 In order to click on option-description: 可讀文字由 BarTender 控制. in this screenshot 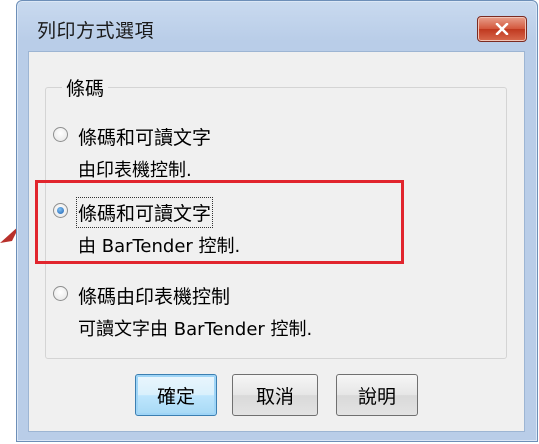, I will do `click(195, 329)`.